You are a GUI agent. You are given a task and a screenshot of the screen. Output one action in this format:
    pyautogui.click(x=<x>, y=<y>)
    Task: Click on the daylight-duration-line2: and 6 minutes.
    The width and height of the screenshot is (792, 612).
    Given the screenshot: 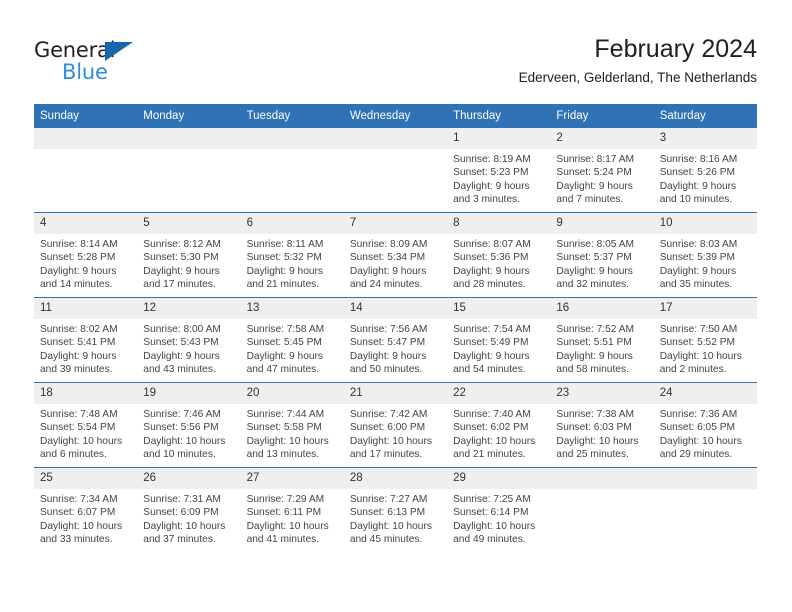 What is the action you would take?
    pyautogui.click(x=73, y=455)
    